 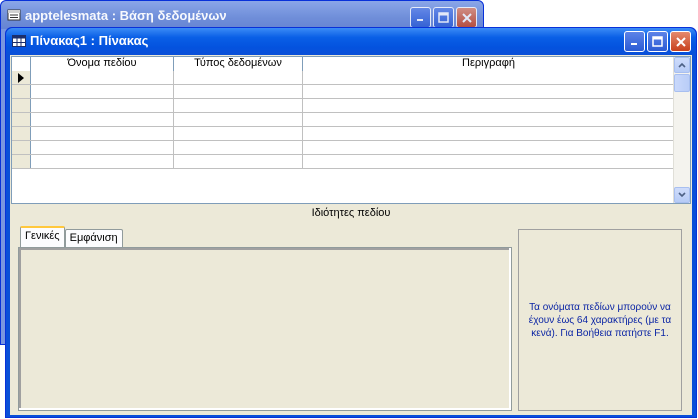 I want to click on chevron-down-icon, so click(x=682, y=195).